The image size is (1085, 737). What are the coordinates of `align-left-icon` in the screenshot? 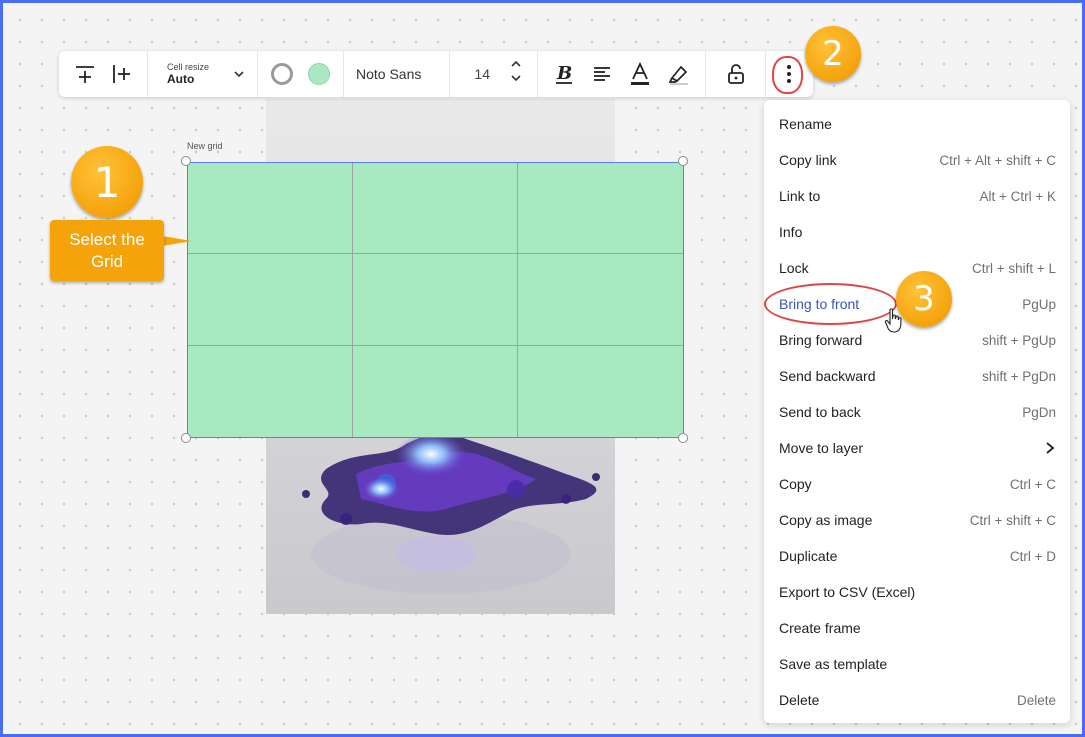 It's located at (601, 74).